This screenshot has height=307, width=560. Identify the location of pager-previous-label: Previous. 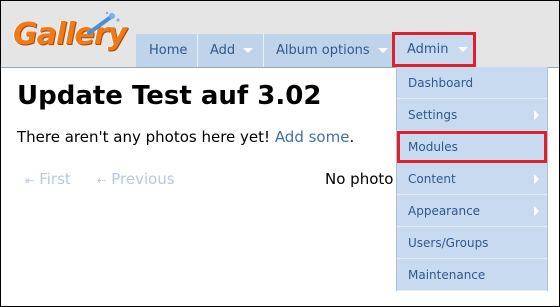
(143, 179).